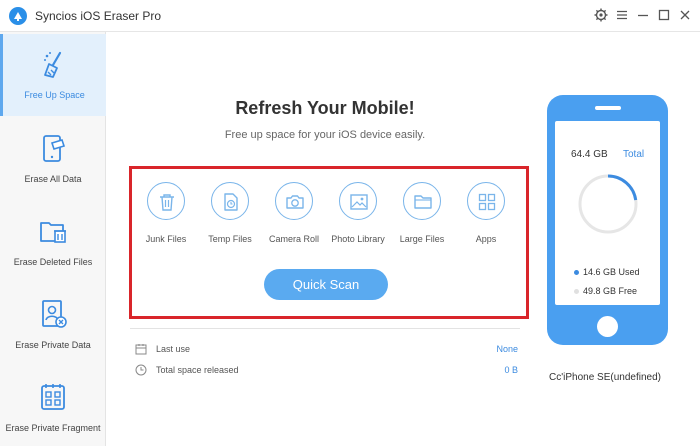 The height and width of the screenshot is (446, 700). I want to click on category-photo-library: Photo Library, so click(358, 213).